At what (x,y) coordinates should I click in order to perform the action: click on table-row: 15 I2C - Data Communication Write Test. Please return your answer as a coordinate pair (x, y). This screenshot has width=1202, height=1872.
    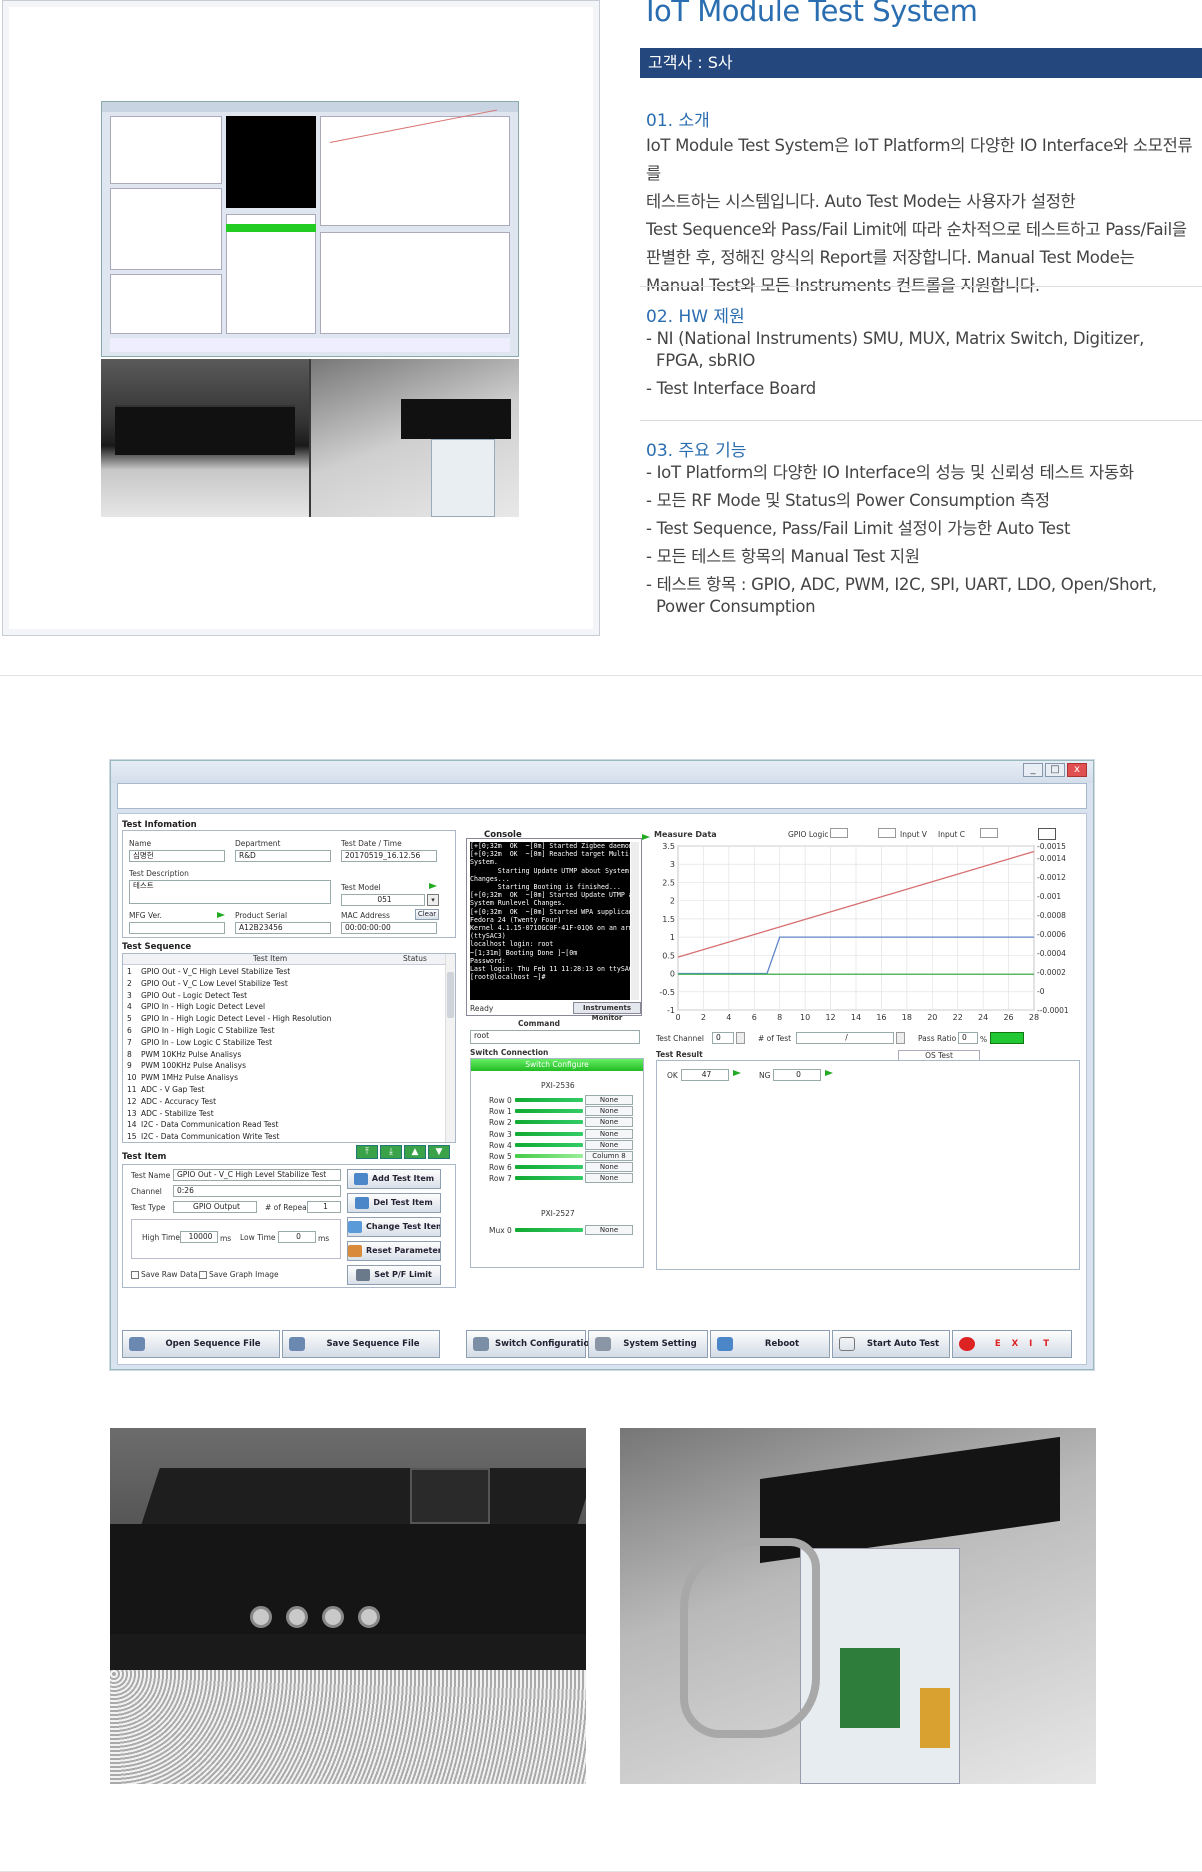
    Looking at the image, I should click on (284, 1137).